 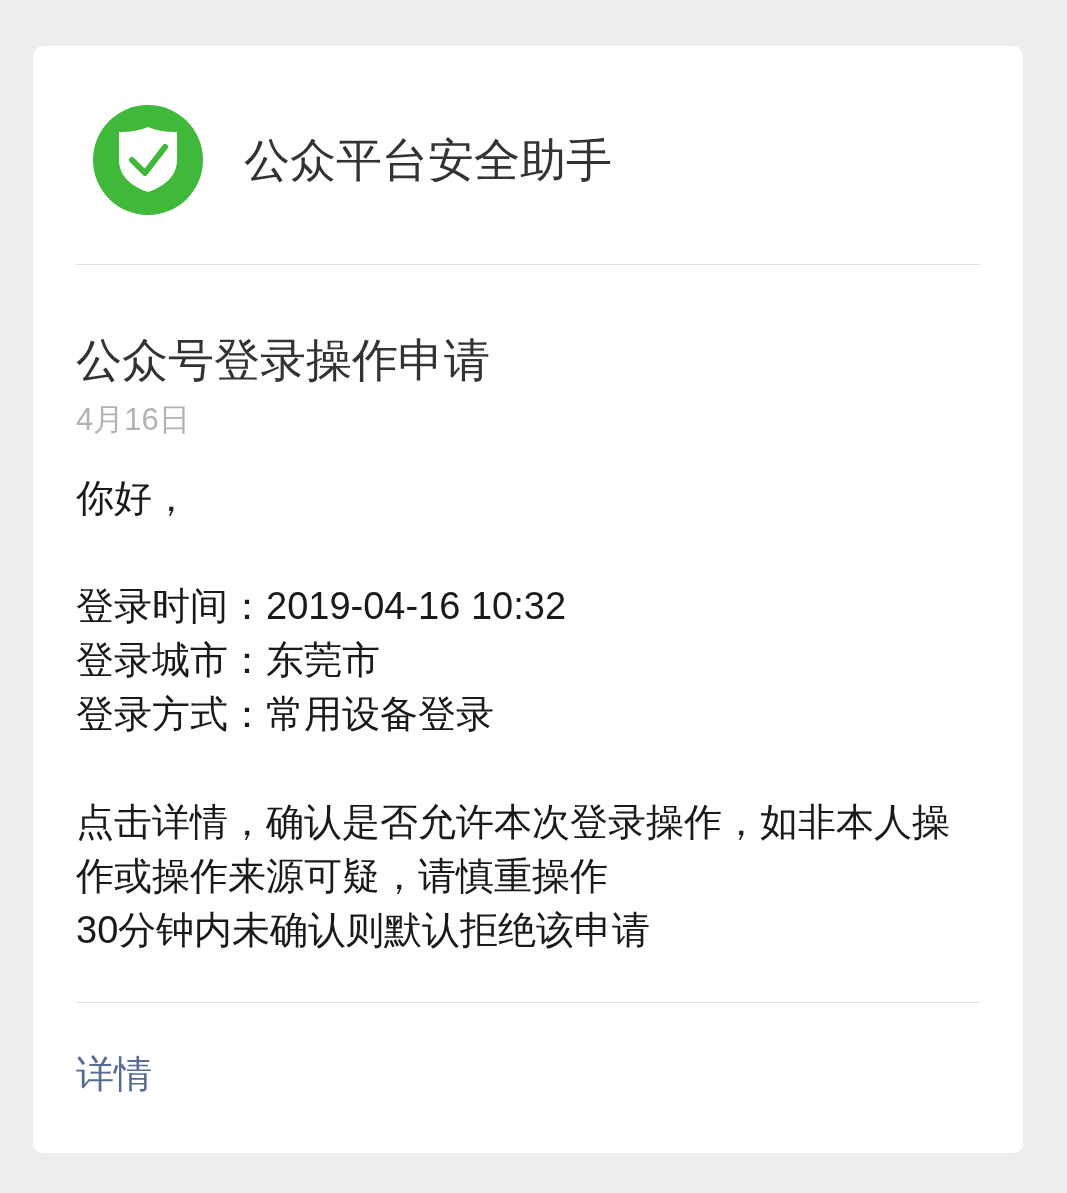 I want to click on account-name: 公众平台安全助手, so click(x=428, y=160).